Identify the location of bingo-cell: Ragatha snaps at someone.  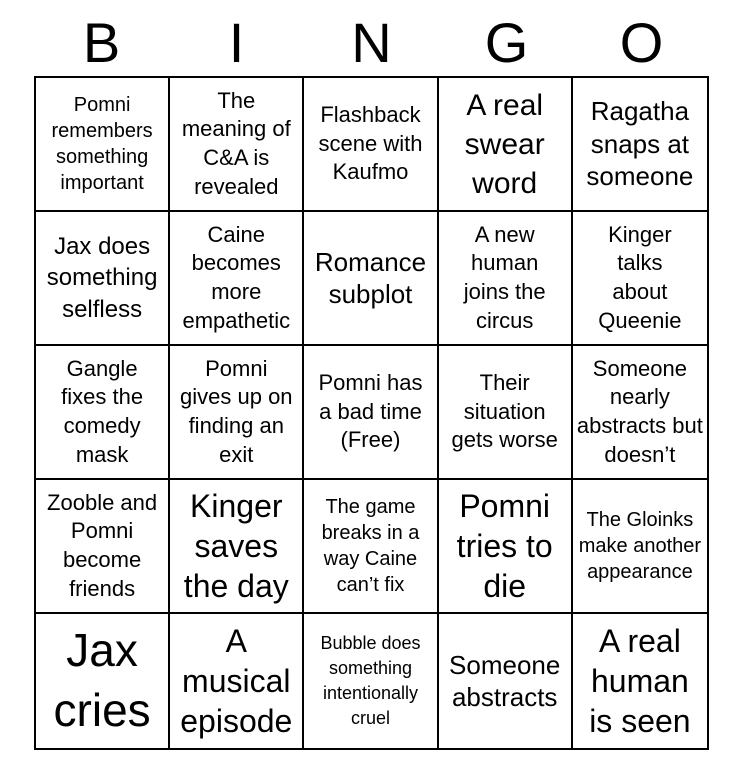
(639, 145).